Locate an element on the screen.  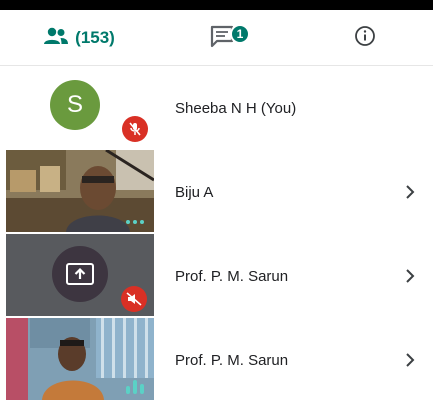
chat-unread-badge: 1 is located at coordinates (240, 34).